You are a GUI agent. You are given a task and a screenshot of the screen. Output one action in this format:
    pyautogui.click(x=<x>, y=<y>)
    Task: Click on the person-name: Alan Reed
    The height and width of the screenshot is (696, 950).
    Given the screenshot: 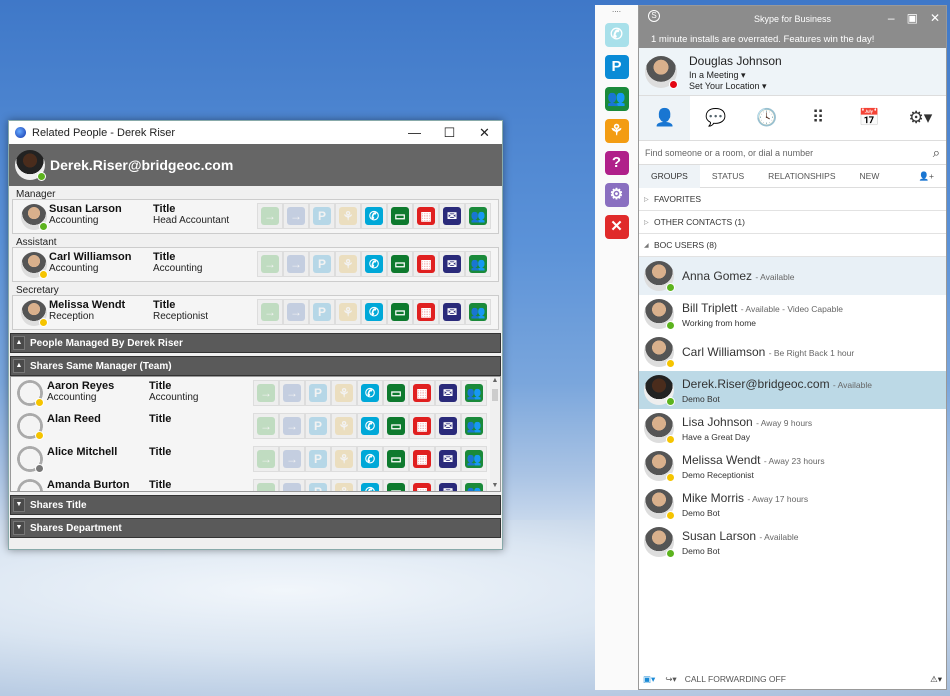 What is the action you would take?
    pyautogui.click(x=74, y=419)
    